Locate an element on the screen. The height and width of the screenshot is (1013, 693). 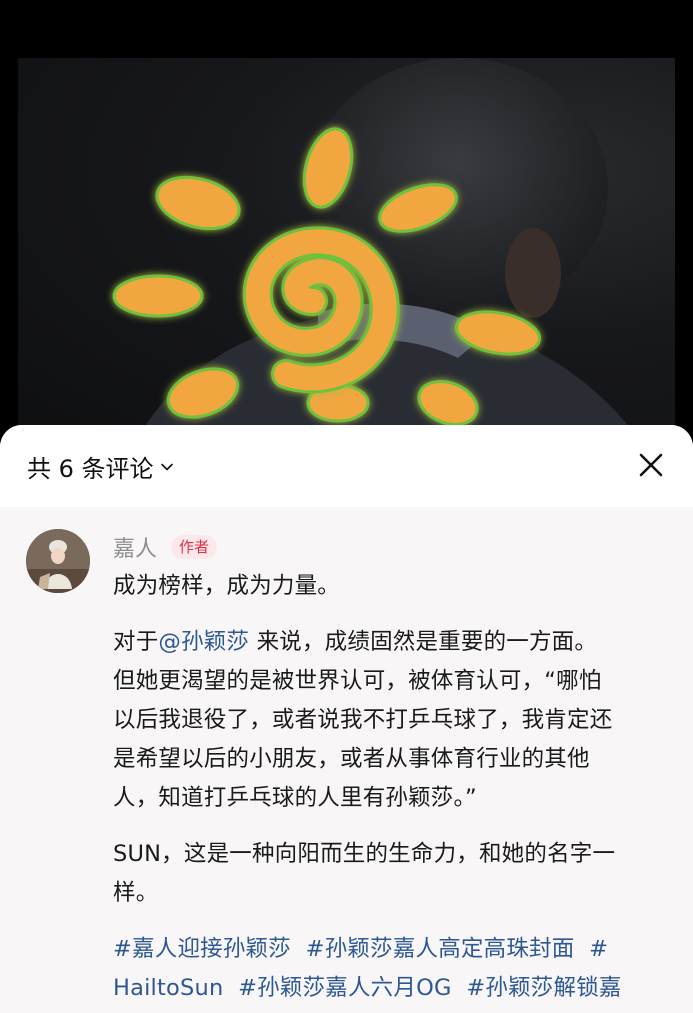
comment-count-label: 共 6 条评论 is located at coordinates (90, 469).